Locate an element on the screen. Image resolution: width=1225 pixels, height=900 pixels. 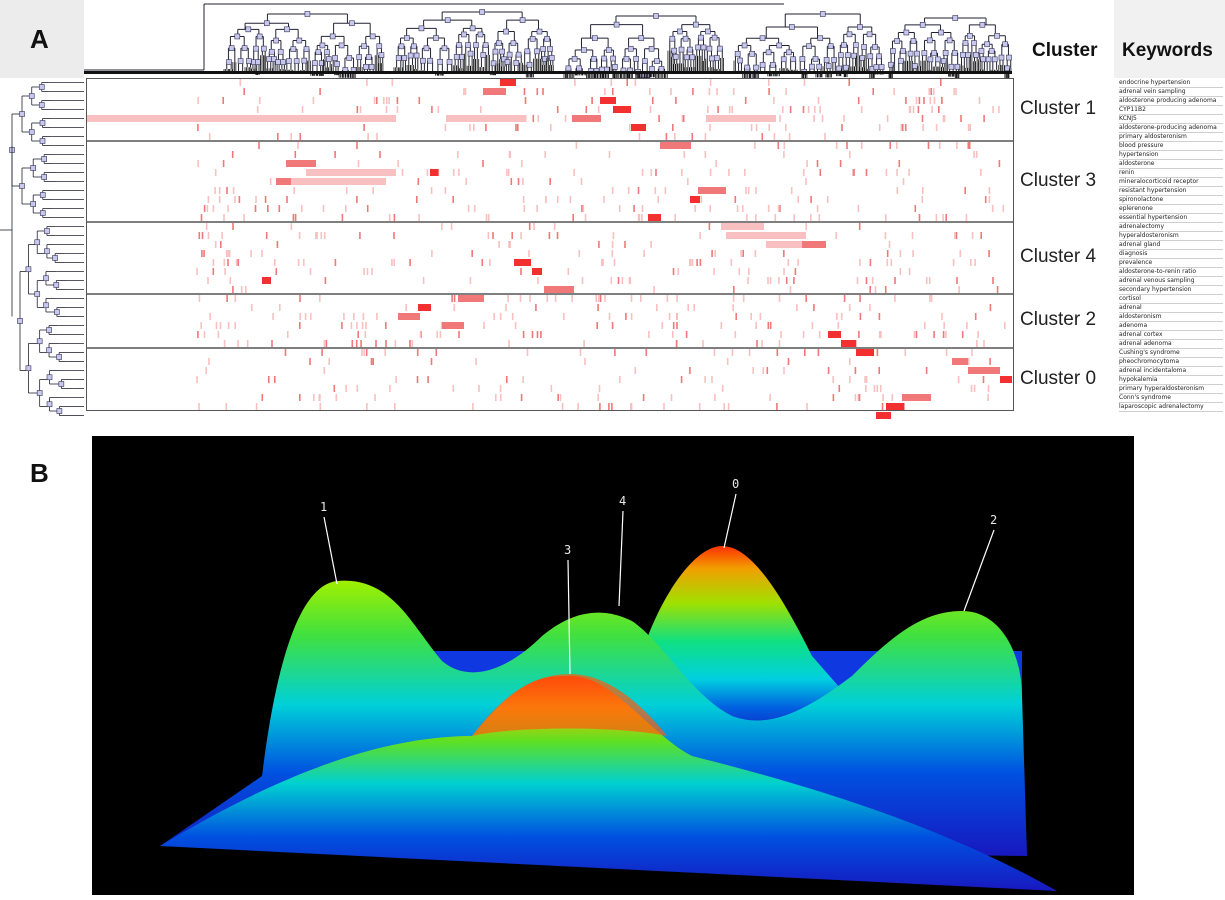
heatmap-band is located at coordinates (313, 118).